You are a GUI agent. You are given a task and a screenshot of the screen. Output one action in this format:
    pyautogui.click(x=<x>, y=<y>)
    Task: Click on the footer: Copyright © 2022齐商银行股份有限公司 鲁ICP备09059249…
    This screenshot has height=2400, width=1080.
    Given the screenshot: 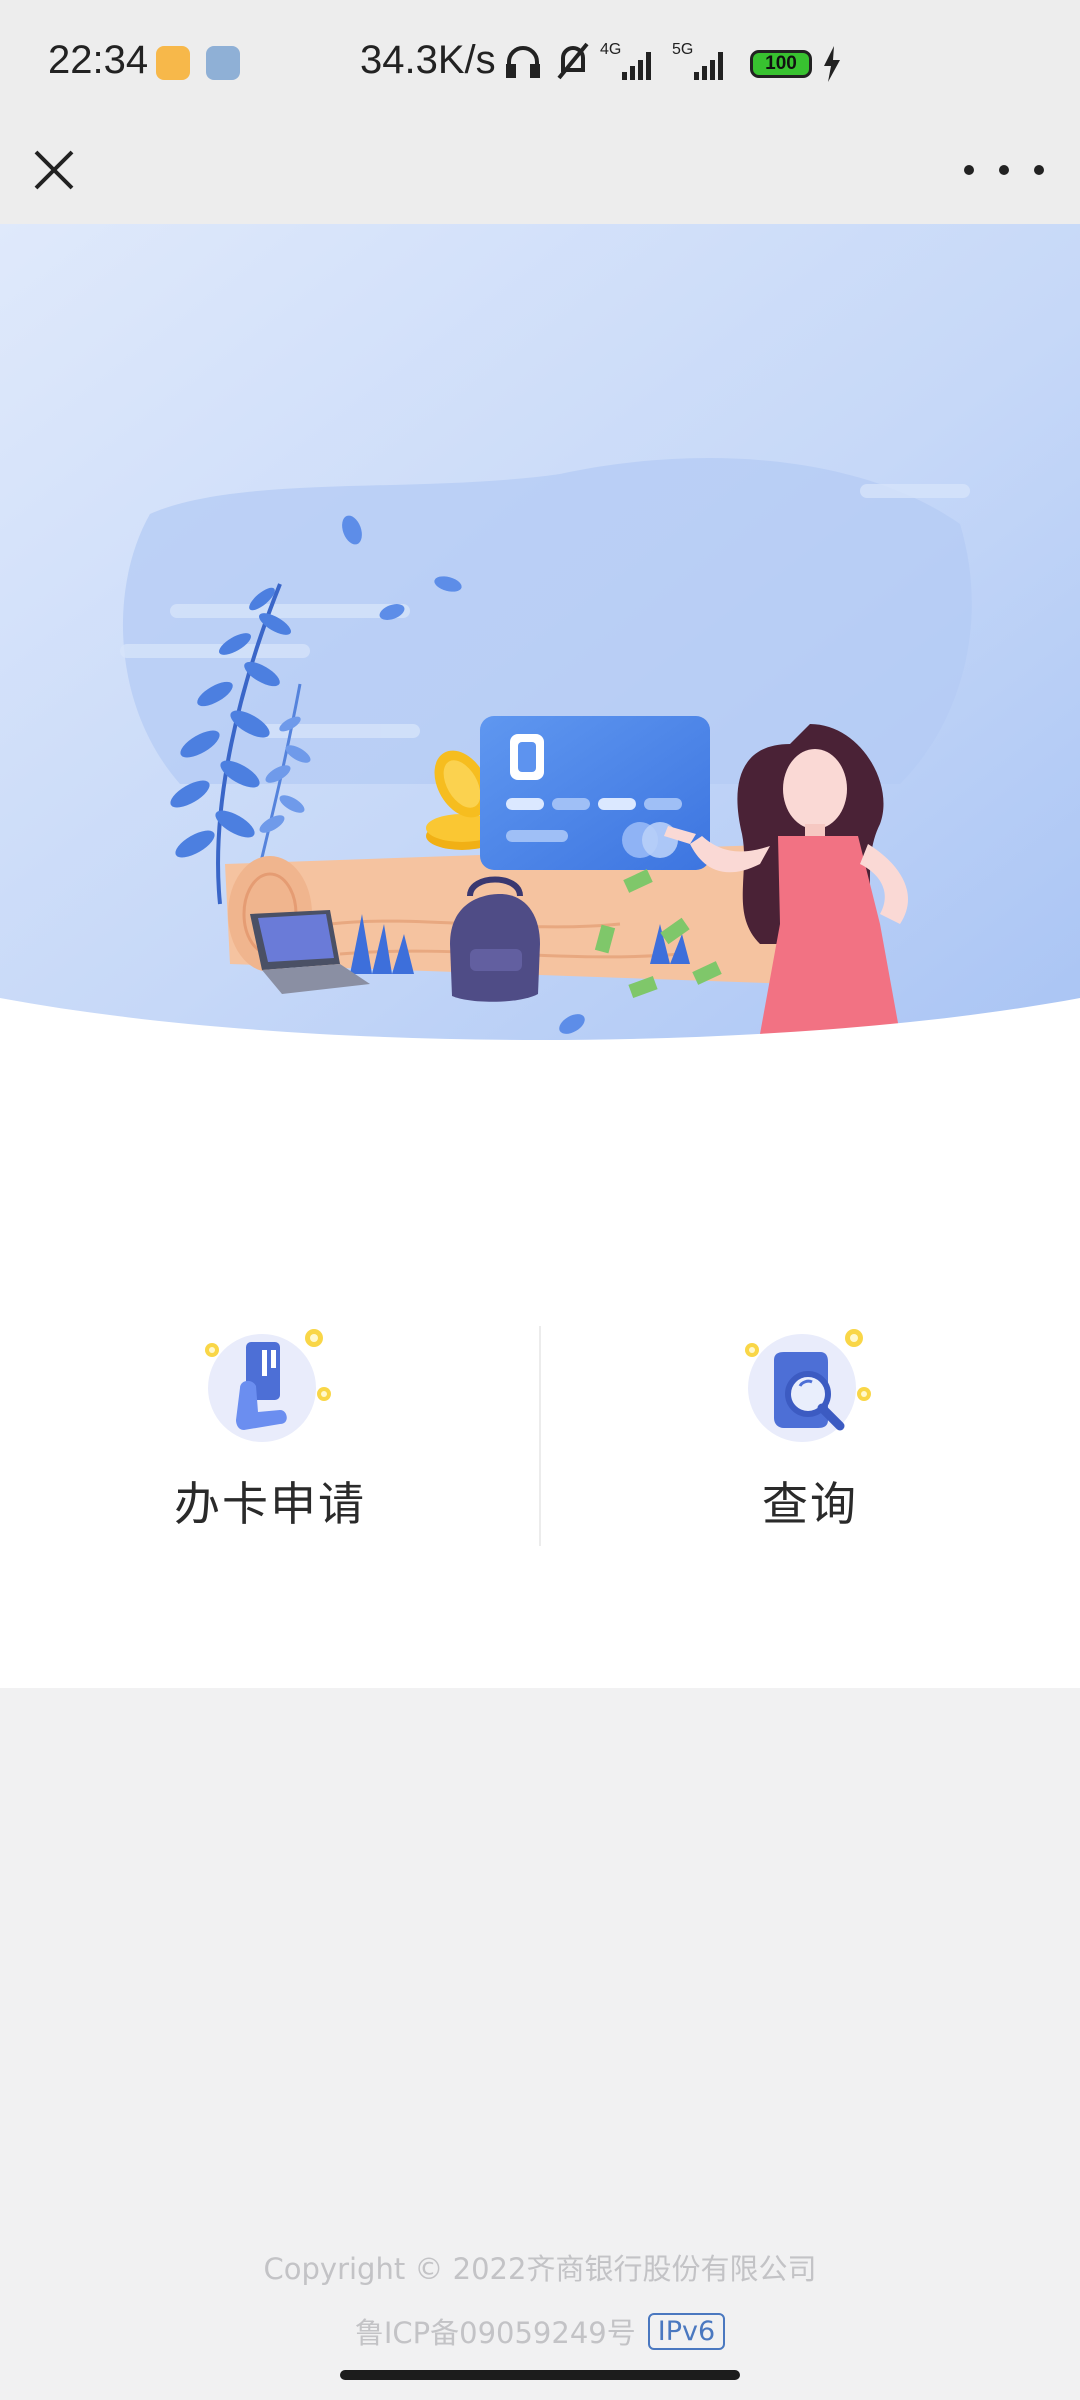 What is the action you would take?
    pyautogui.click(x=540, y=2299)
    